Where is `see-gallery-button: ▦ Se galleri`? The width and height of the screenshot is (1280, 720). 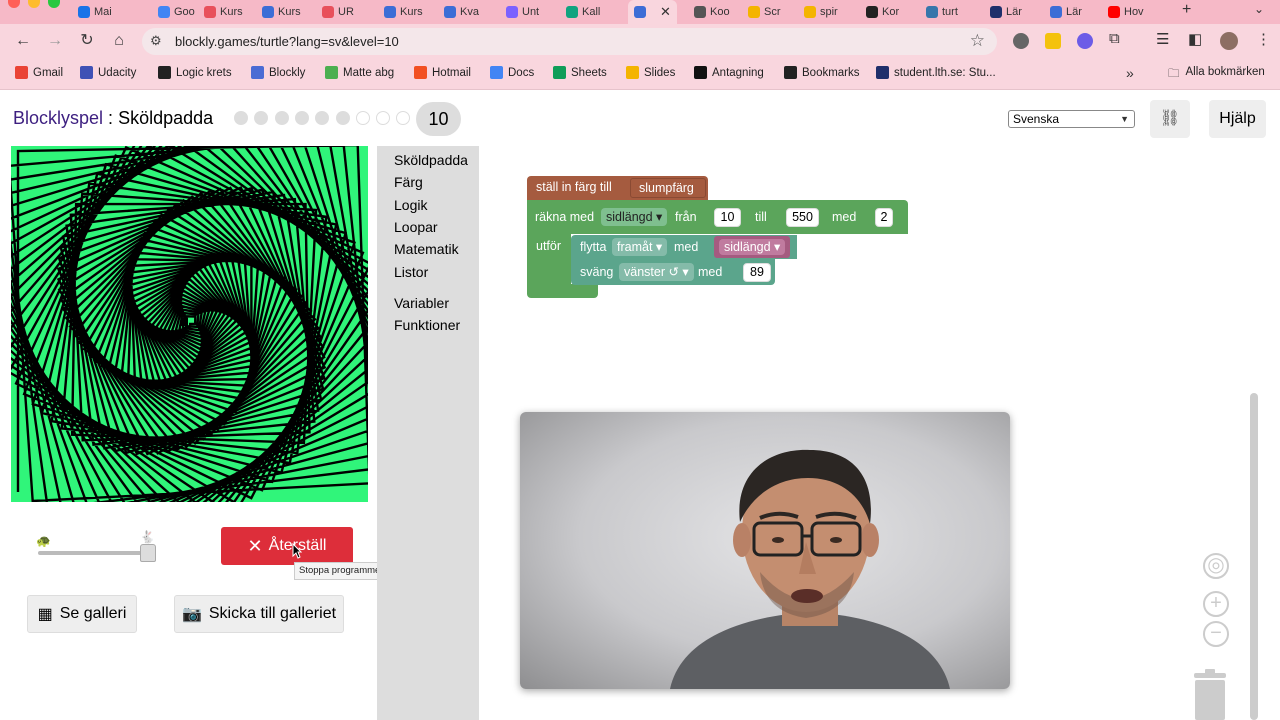
see-gallery-button: ▦ Se galleri is located at coordinates (82, 614).